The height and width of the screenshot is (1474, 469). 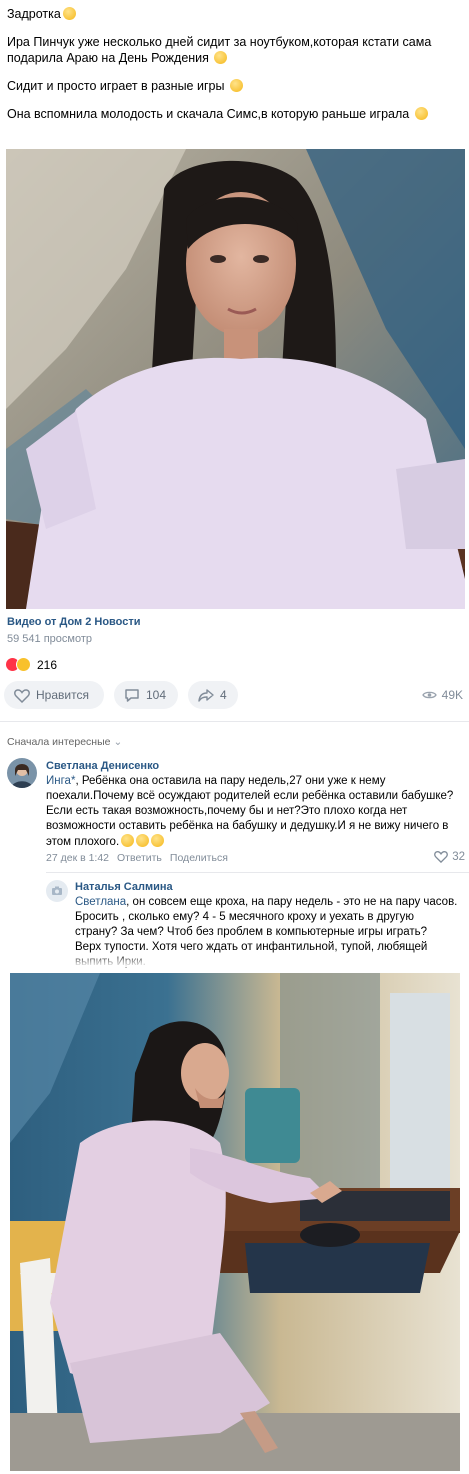 What do you see at coordinates (156, 695) in the screenshot?
I see `comments-count: 104` at bounding box center [156, 695].